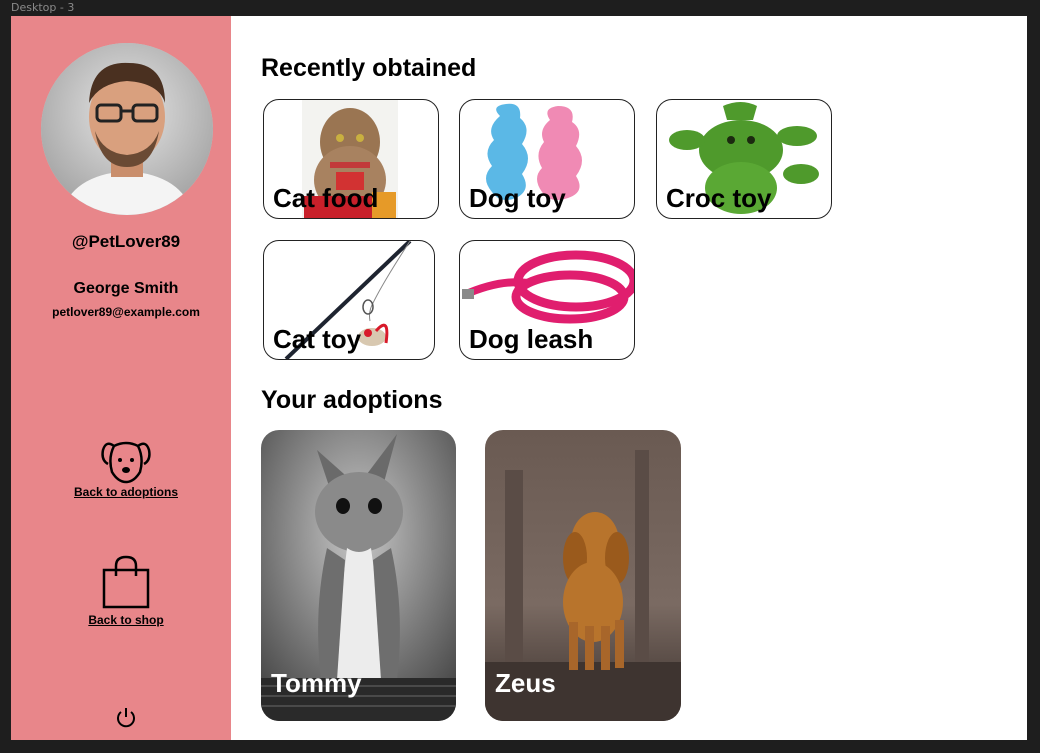 Image resolution: width=1040 pixels, height=753 pixels. Describe the element at coordinates (126, 492) in the screenshot. I see `back-to-adoptions-link: Back to adoptions` at that location.